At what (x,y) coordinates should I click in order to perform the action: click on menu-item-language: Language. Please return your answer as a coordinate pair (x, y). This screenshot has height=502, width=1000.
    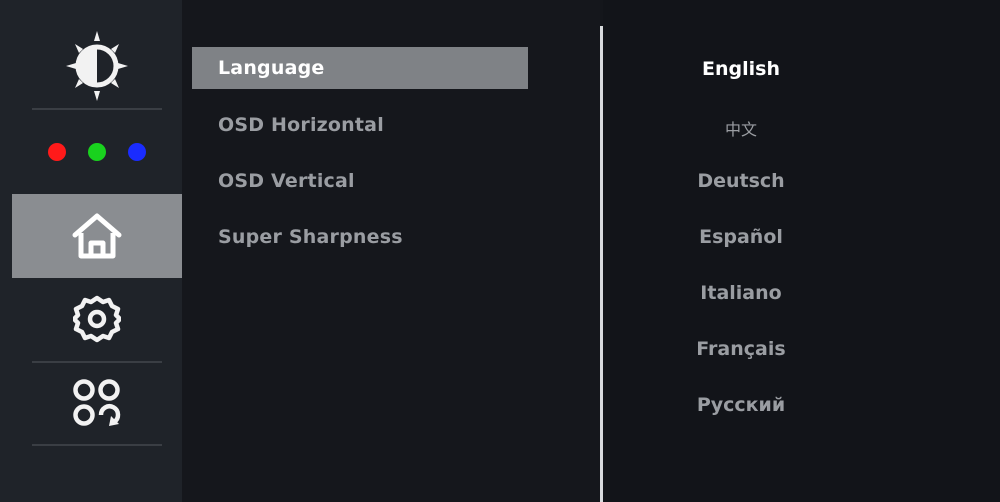
    Looking at the image, I should click on (360, 68).